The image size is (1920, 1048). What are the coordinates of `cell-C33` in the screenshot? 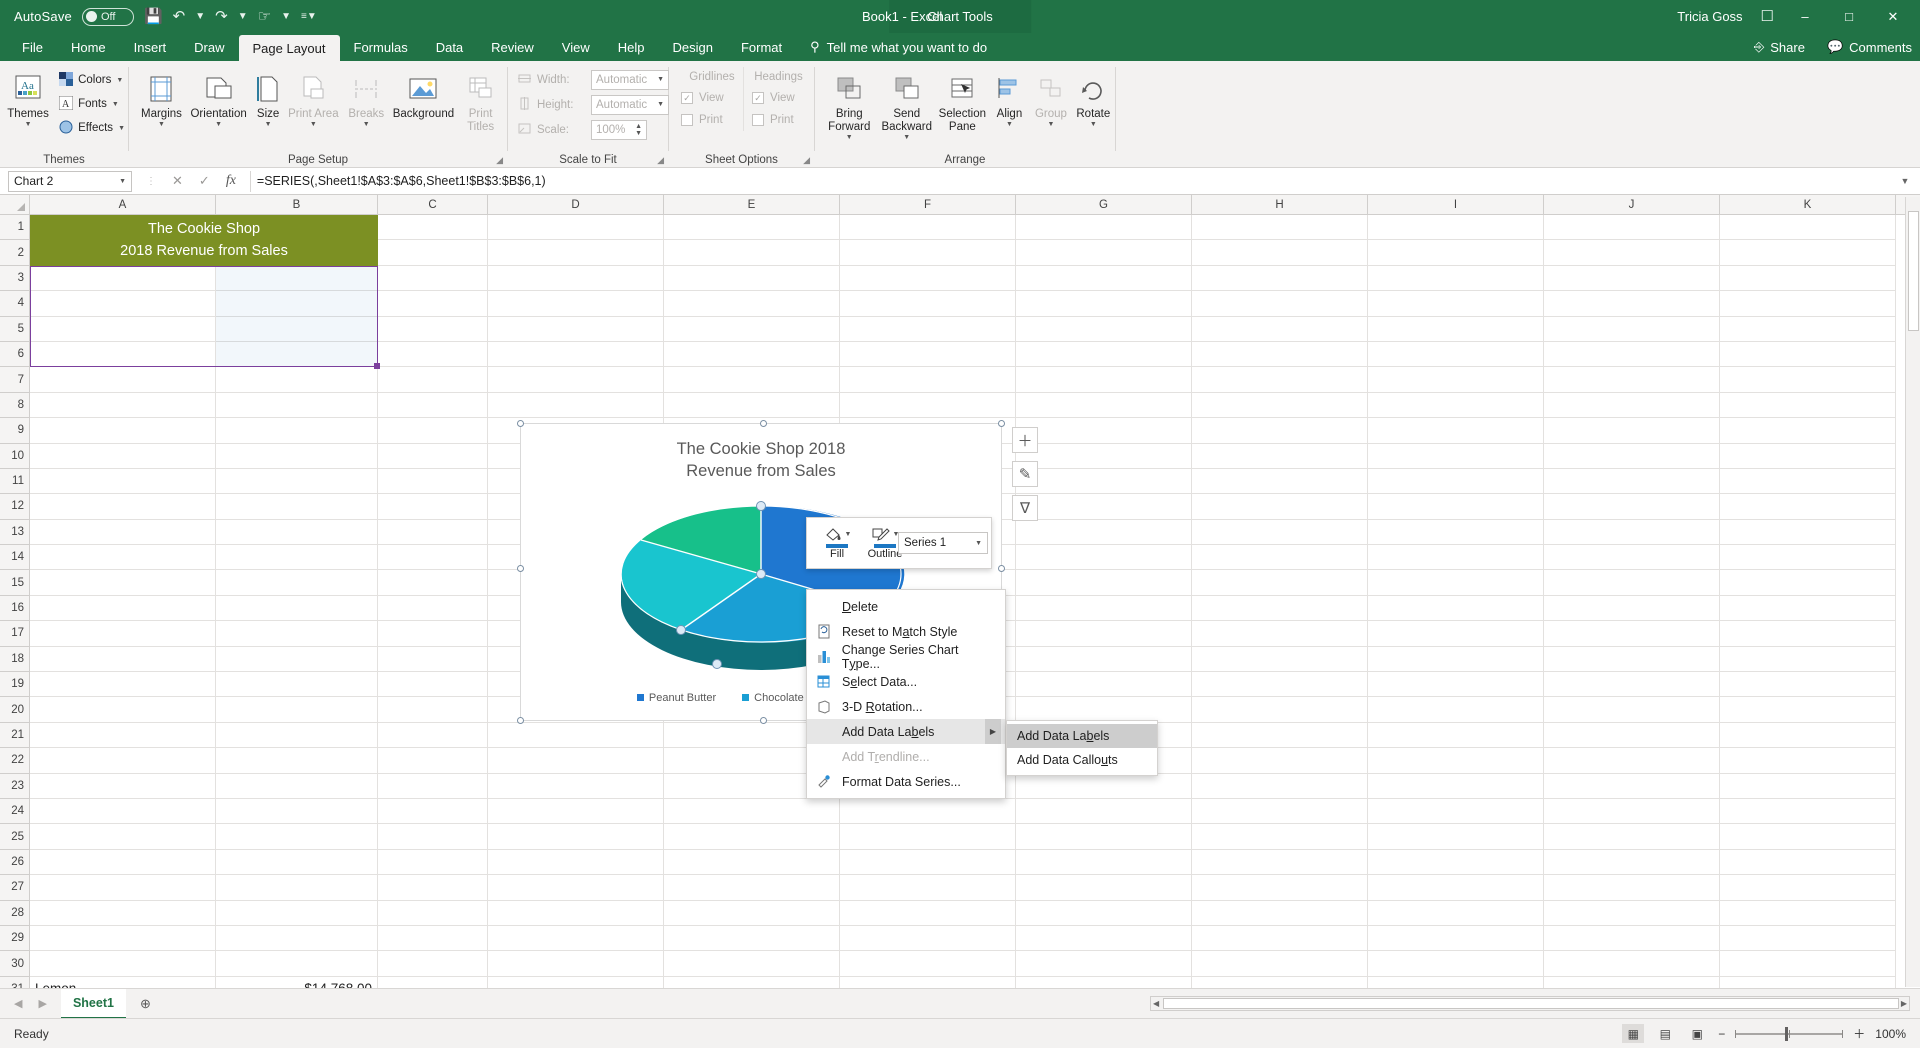 It's located at (433, 304).